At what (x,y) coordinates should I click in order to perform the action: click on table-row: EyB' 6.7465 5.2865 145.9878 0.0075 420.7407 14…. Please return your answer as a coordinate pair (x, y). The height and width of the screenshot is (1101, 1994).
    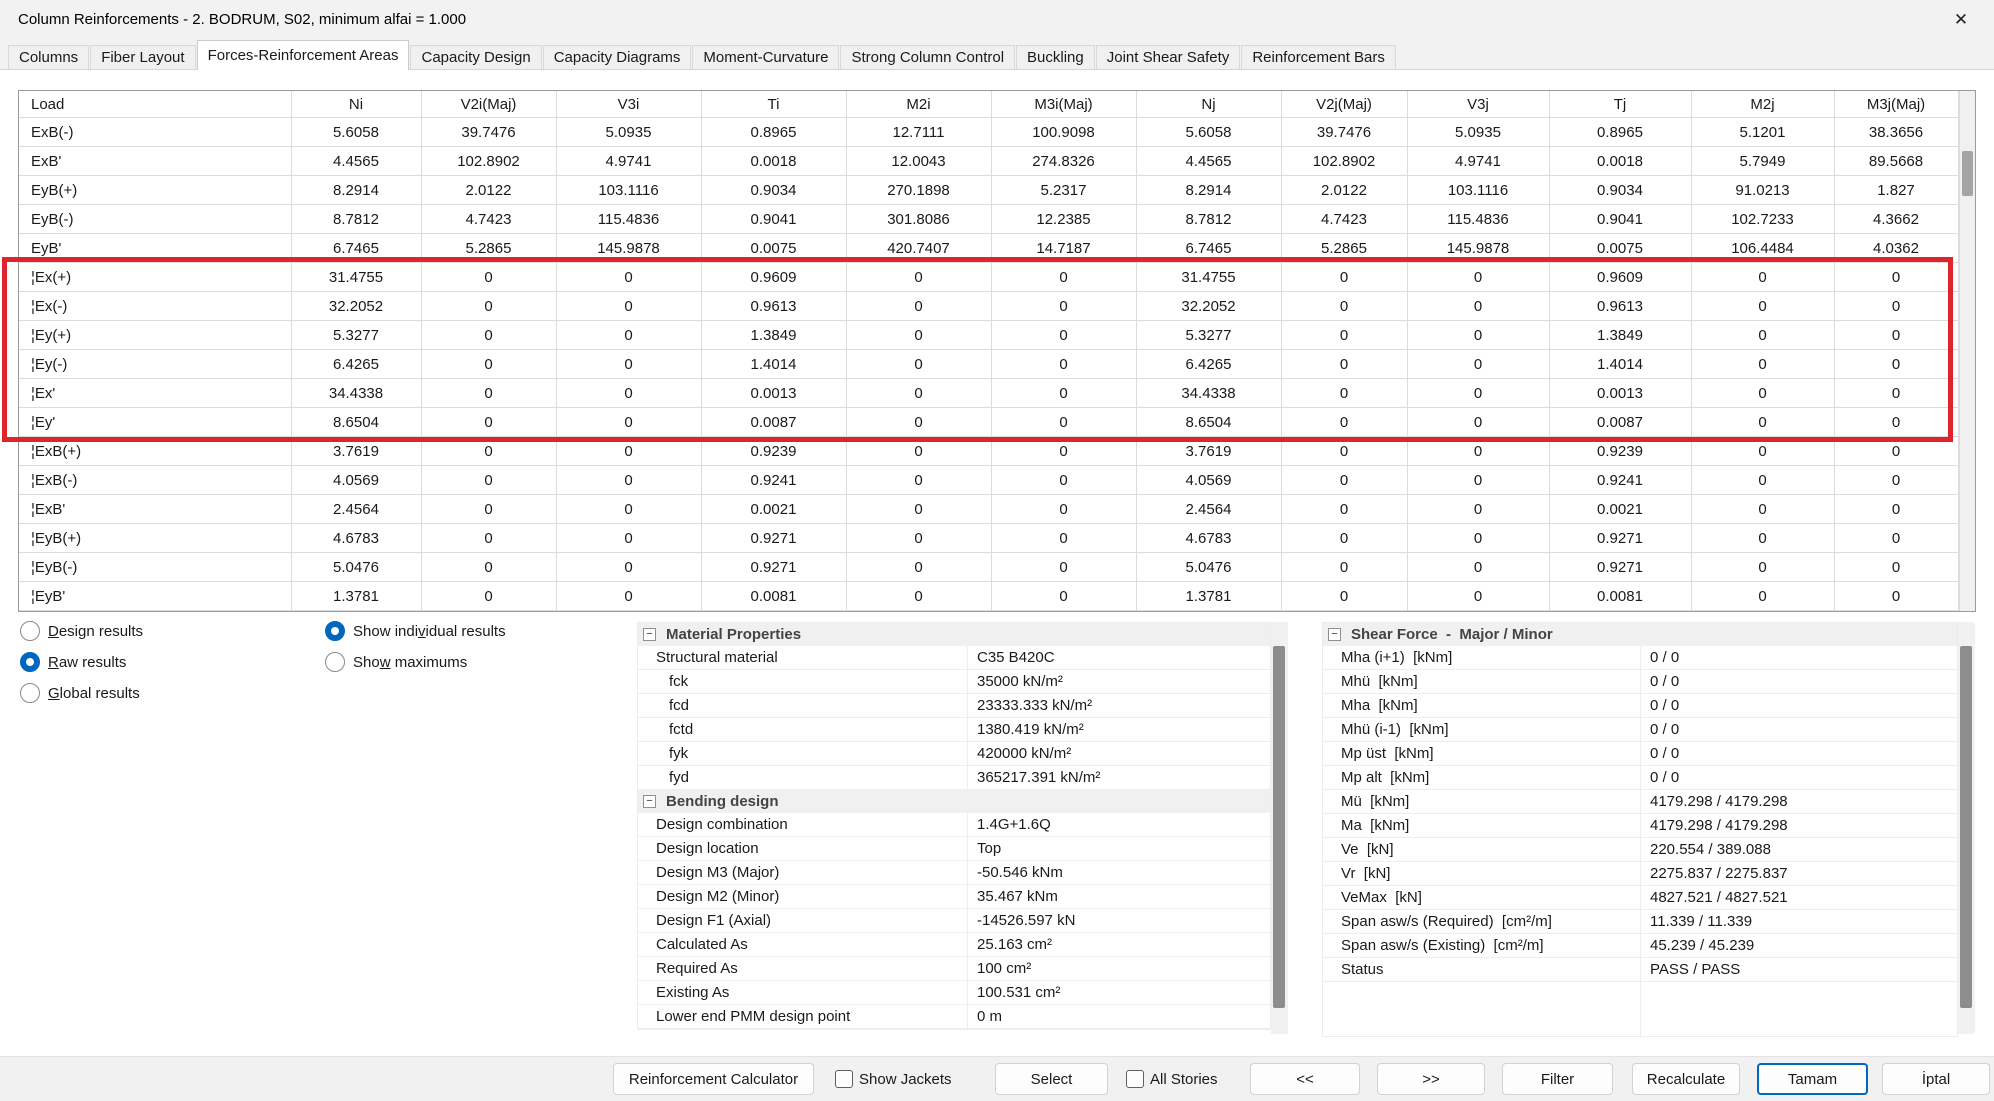
    Looking at the image, I should click on (989, 248).